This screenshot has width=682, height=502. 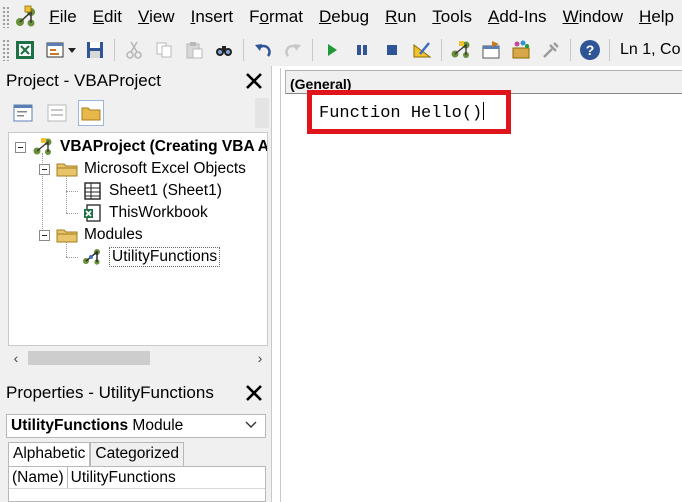 I want to click on menu-debug: Debug, so click(x=344, y=17).